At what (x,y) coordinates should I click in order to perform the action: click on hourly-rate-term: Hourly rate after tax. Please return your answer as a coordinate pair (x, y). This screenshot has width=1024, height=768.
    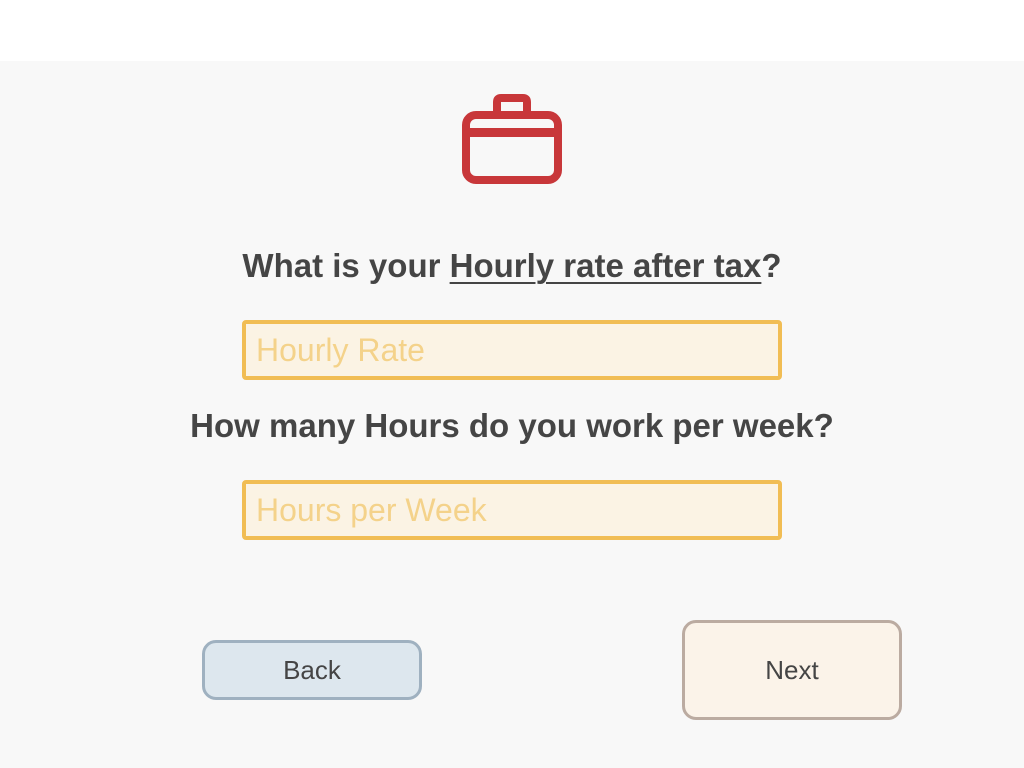
    Looking at the image, I should click on (606, 265).